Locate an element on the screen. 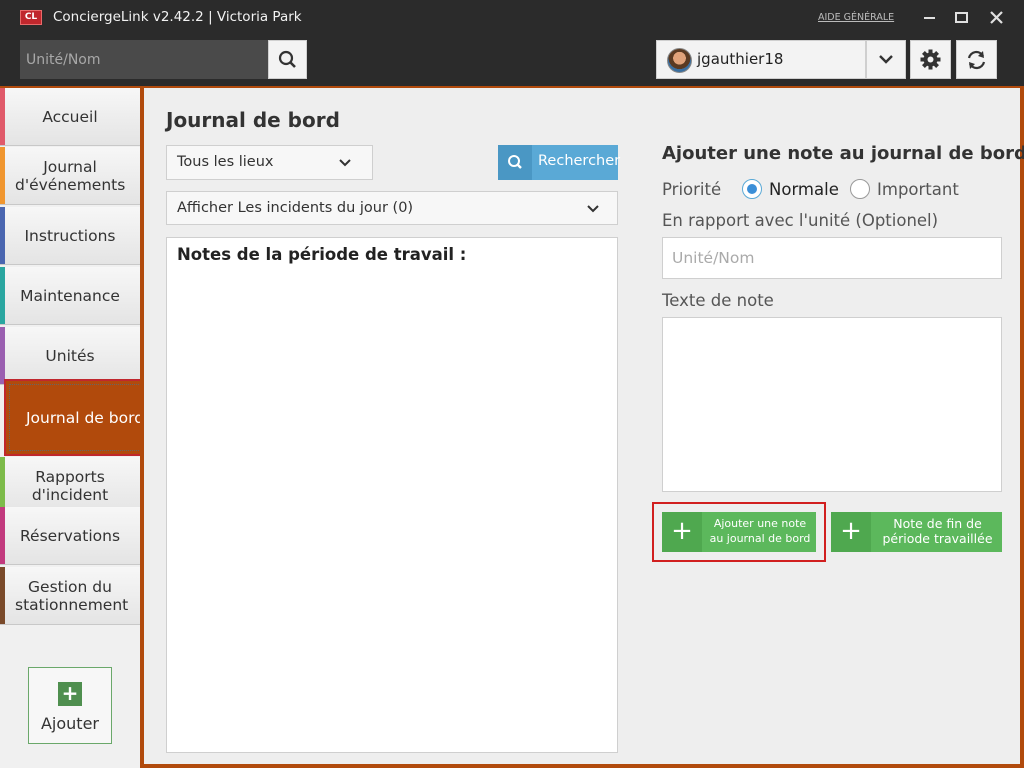 The height and width of the screenshot is (768, 1024). search-journal-button: Rechercher is located at coordinates (559, 162).